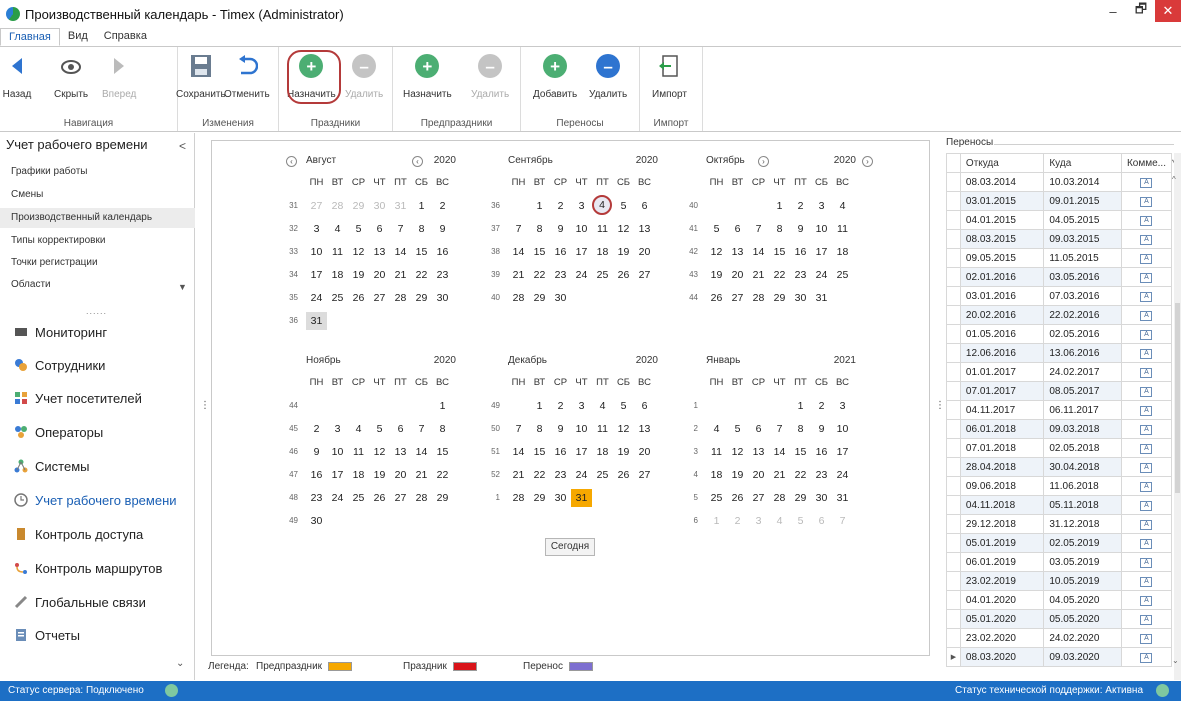 Image resolution: width=1181 pixels, height=701 pixels. What do you see at coordinates (1082, 429) in the screenshot?
I see `cell-to: 09.03.2018` at bounding box center [1082, 429].